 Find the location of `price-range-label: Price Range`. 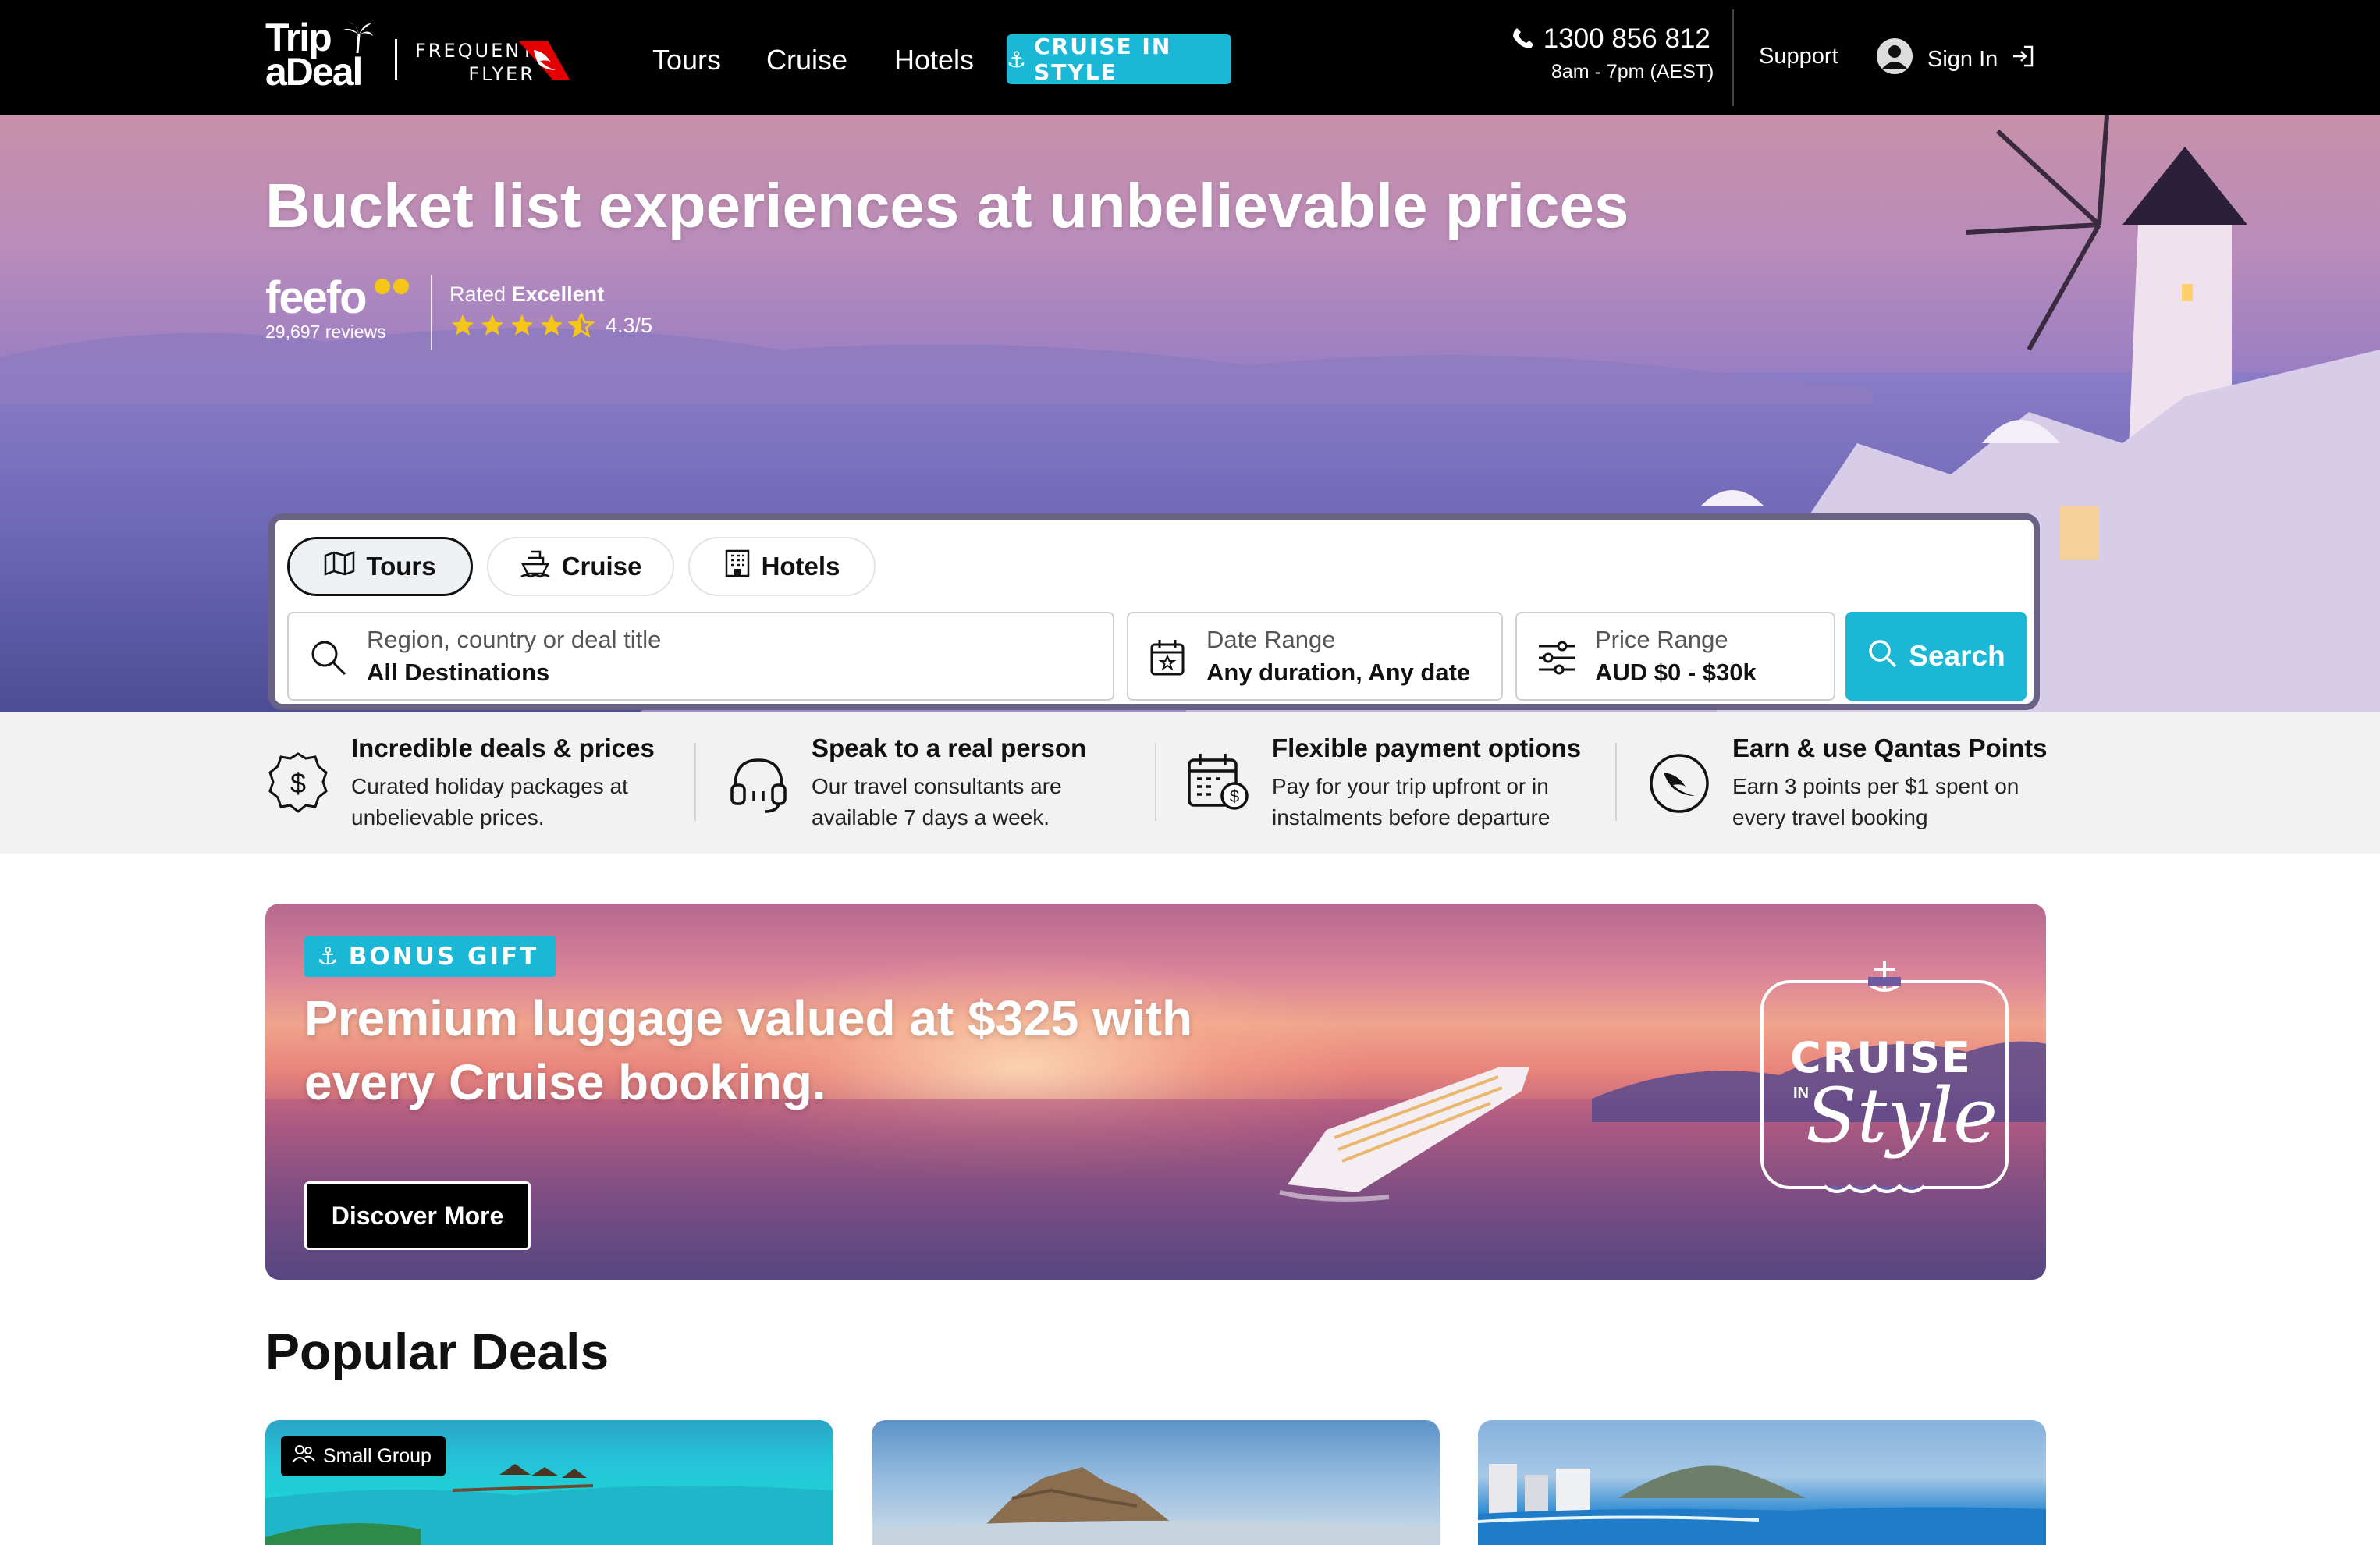

price-range-label: Price Range is located at coordinates (1662, 639).